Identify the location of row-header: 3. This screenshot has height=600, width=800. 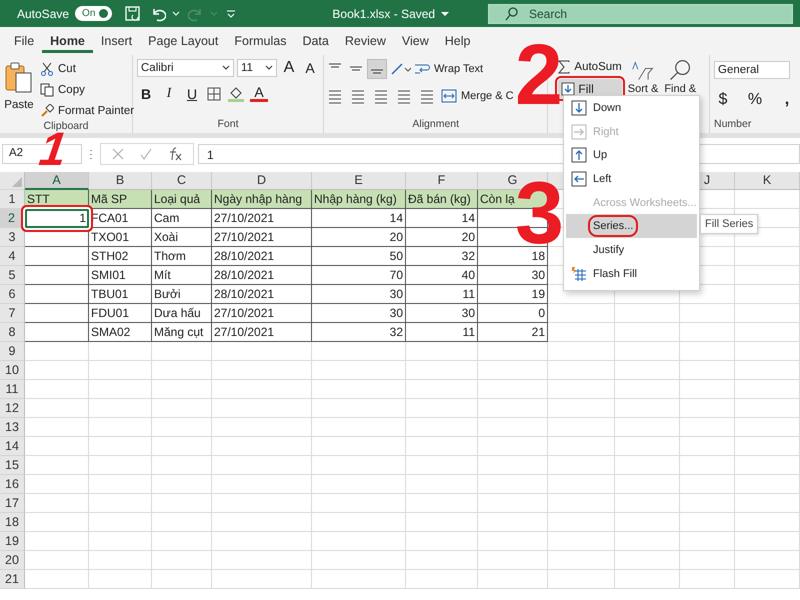
(12, 237).